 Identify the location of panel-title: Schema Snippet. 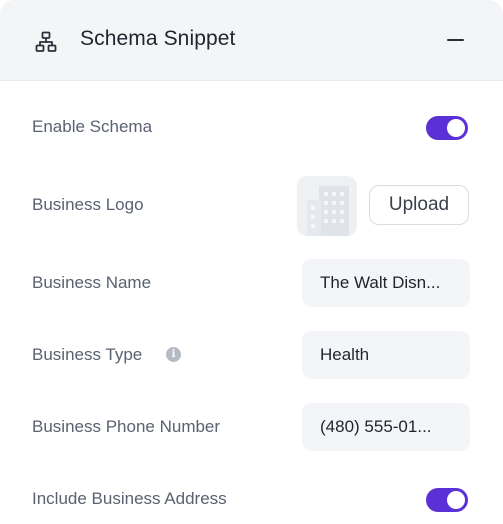
(158, 38).